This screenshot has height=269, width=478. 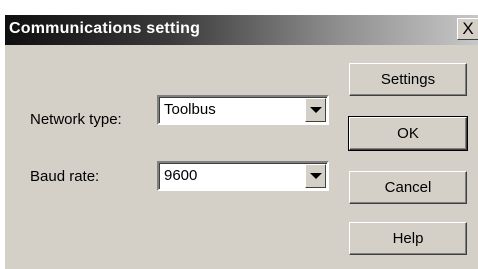 What do you see at coordinates (243, 176) in the screenshot?
I see `baud-rate-select: 9600` at bounding box center [243, 176].